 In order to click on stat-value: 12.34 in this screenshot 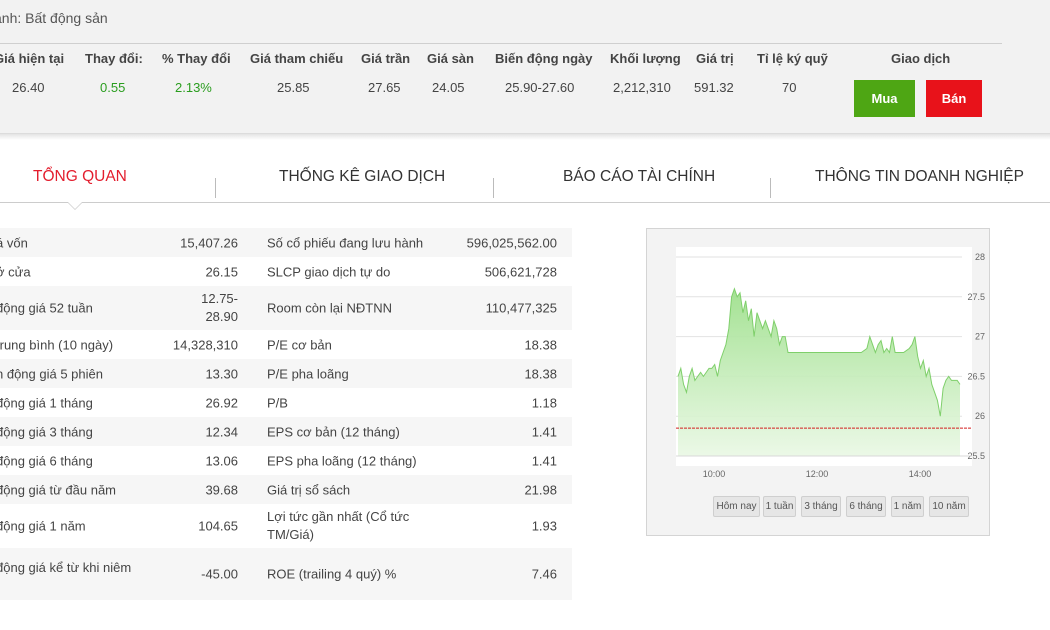, I will do `click(221, 431)`.